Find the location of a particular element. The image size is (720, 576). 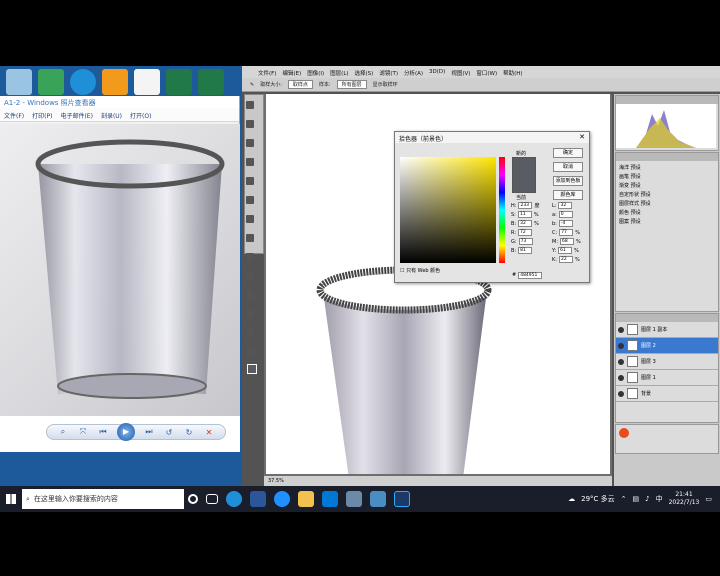

field-blue-input: 81 is located at coordinates (525, 250).